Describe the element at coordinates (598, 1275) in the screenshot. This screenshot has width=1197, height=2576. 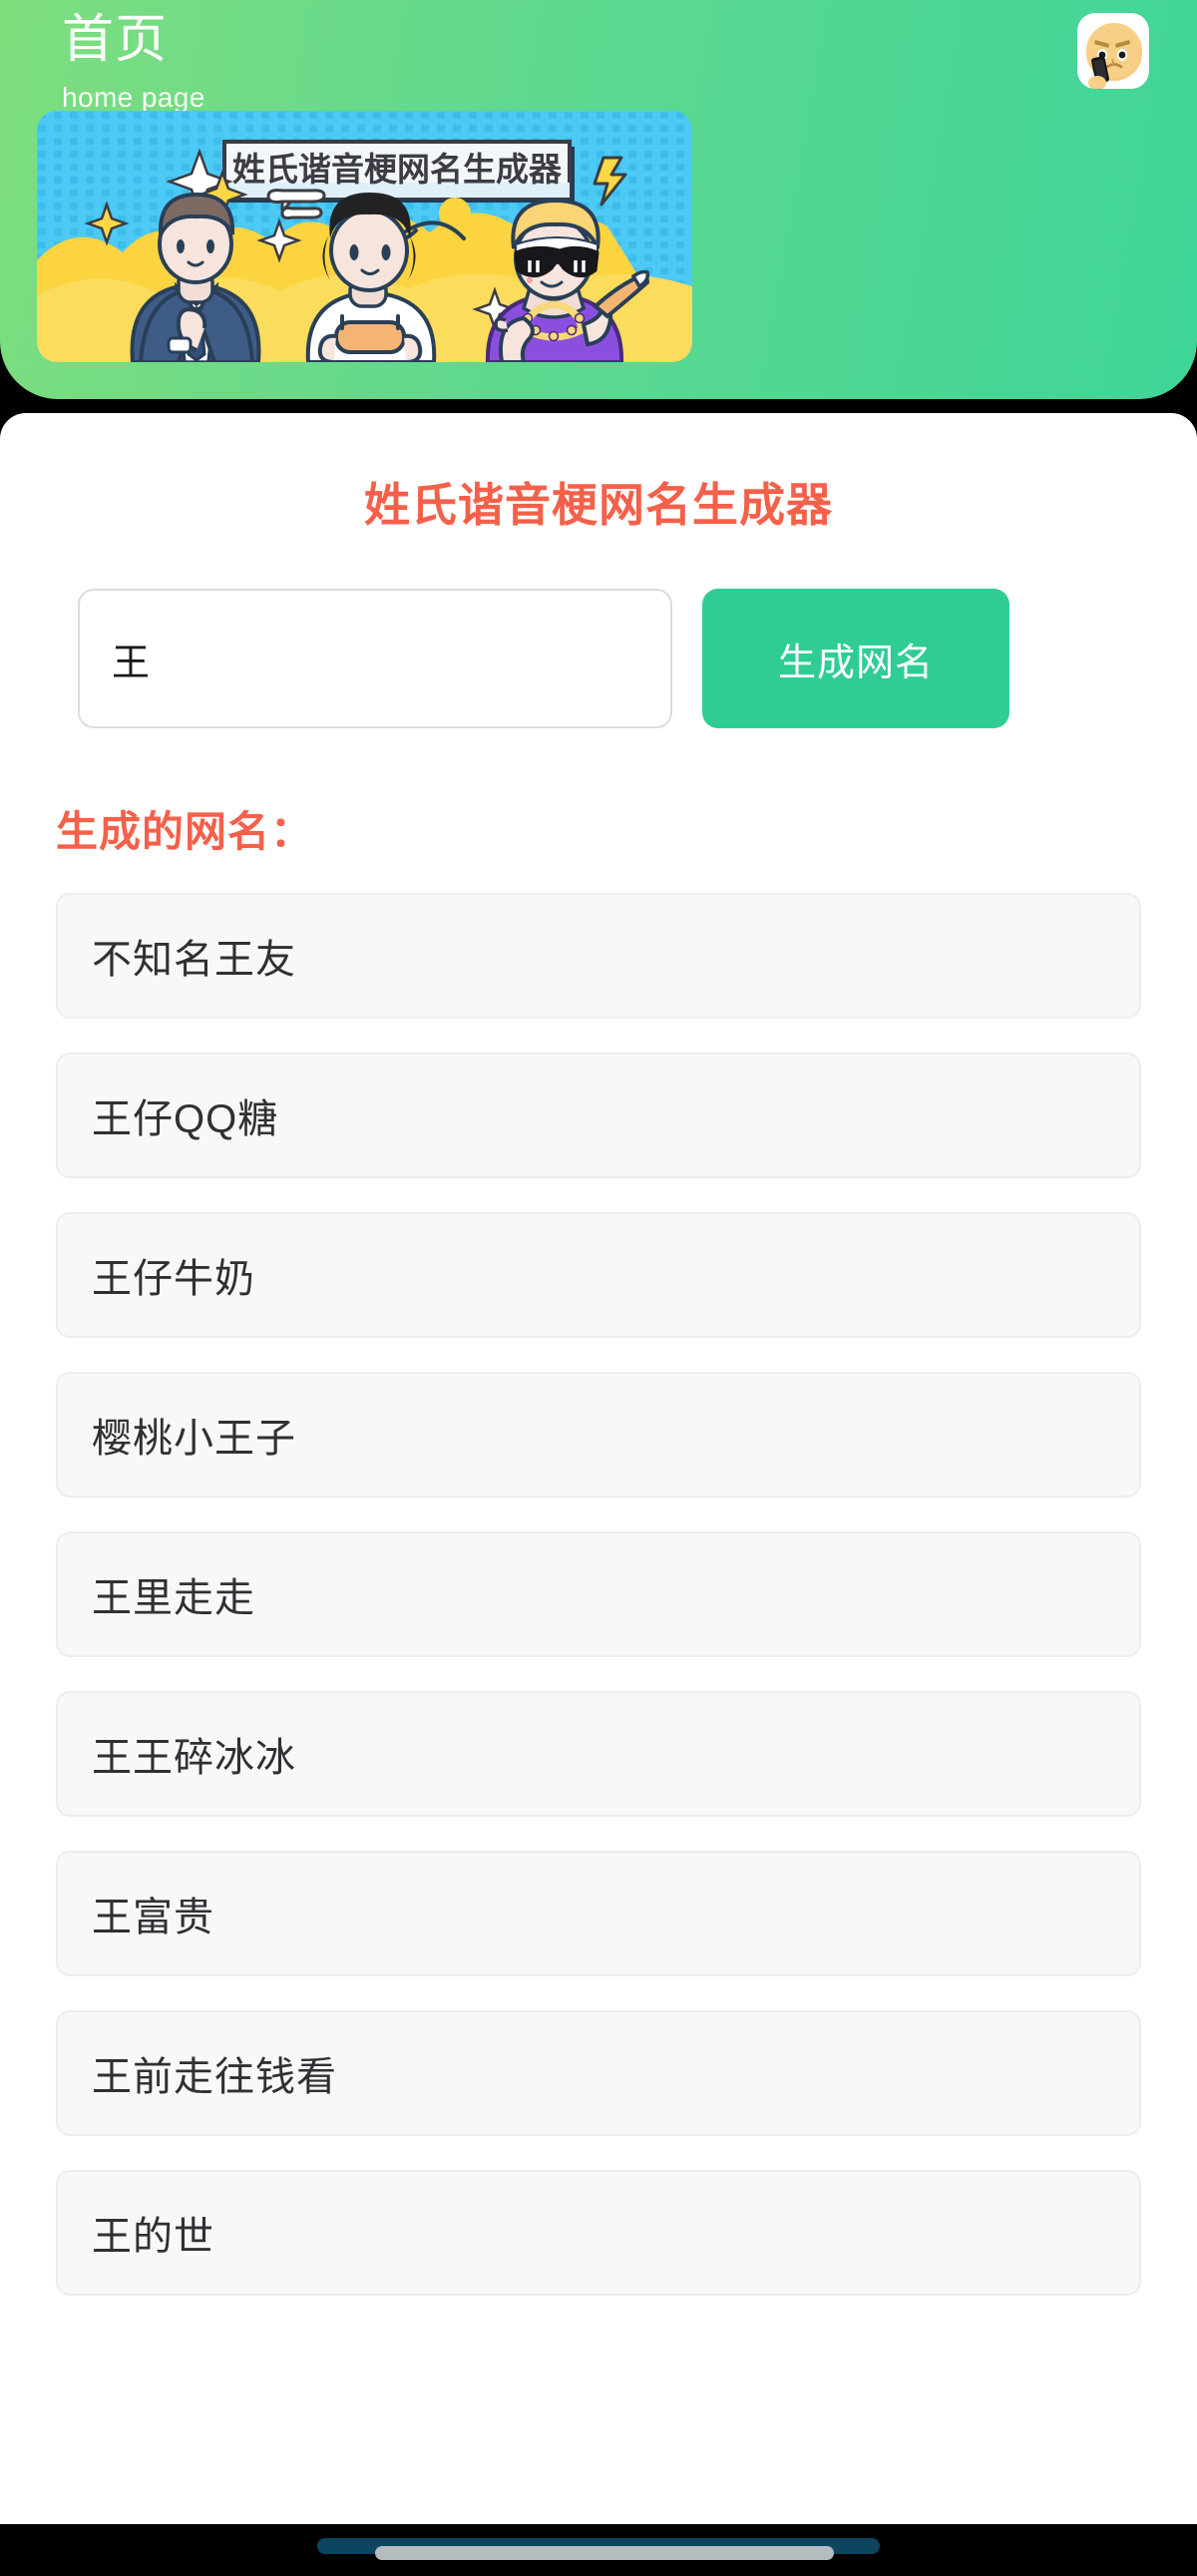
I see `result-item: 王仔牛奶` at that location.